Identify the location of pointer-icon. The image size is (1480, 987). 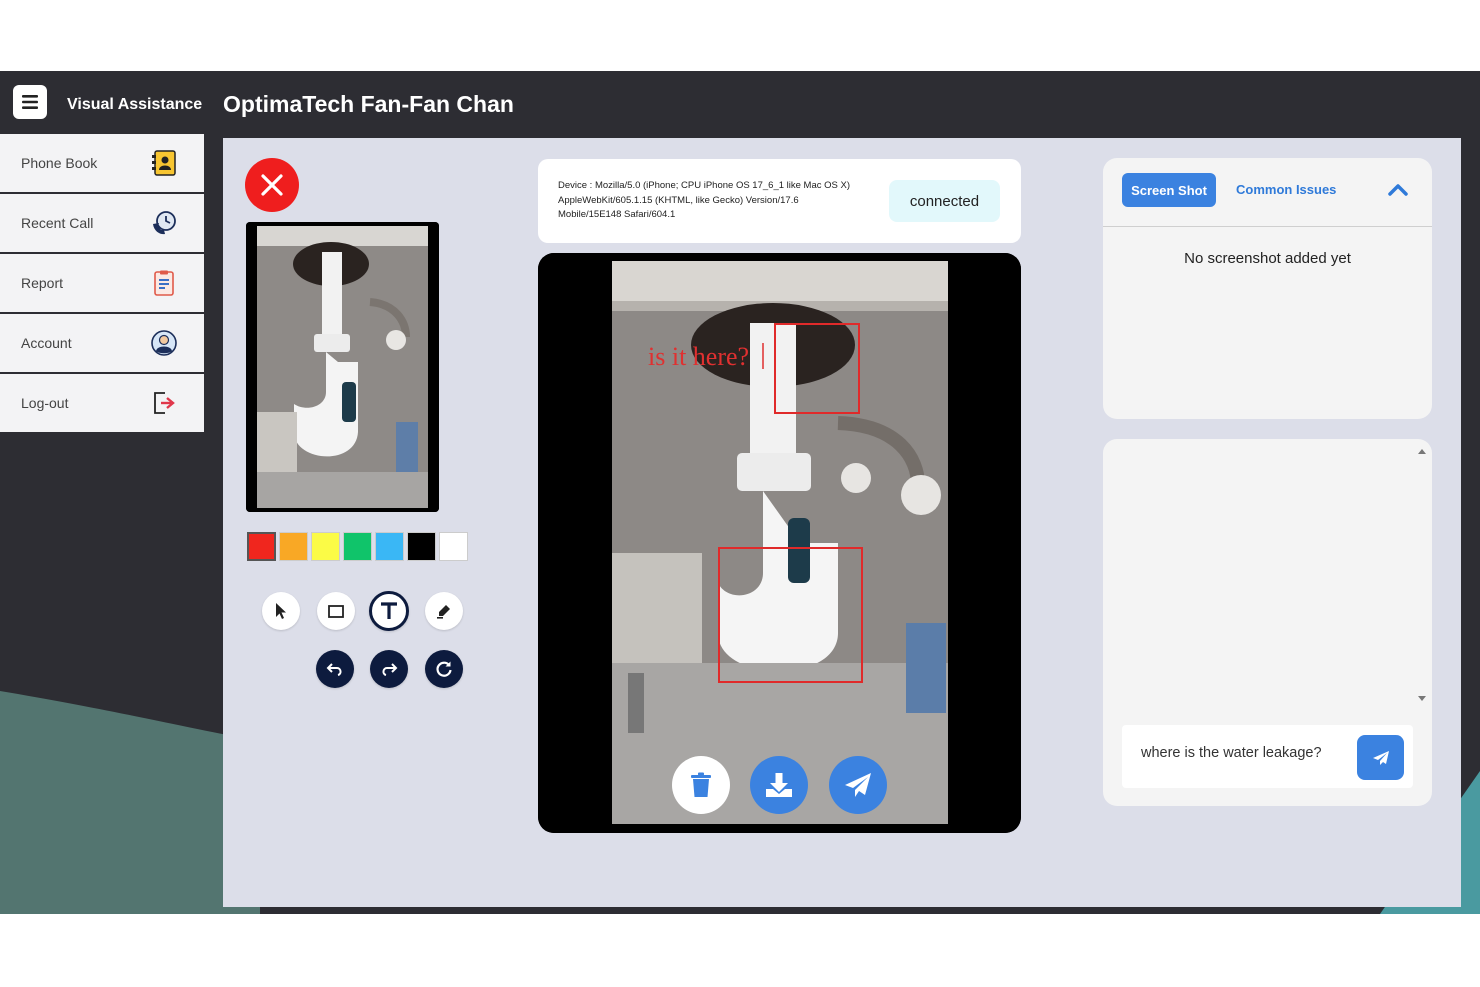
(281, 611).